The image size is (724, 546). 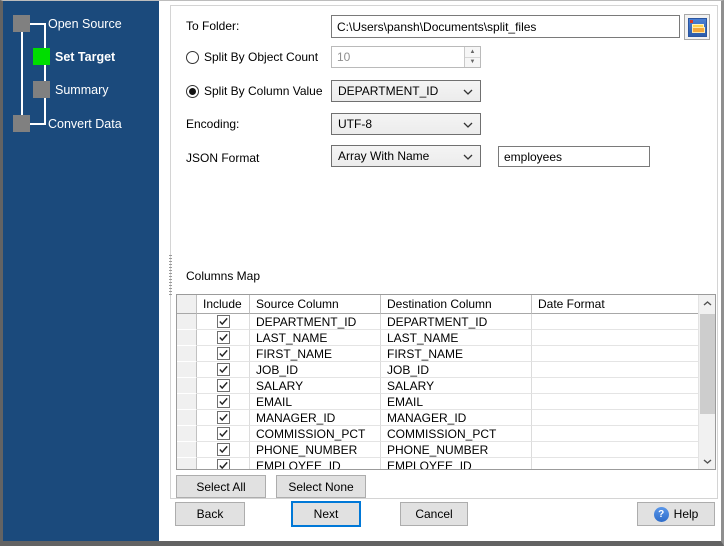 What do you see at coordinates (315, 386) in the screenshot?
I see `source-column-cell: SALARY` at bounding box center [315, 386].